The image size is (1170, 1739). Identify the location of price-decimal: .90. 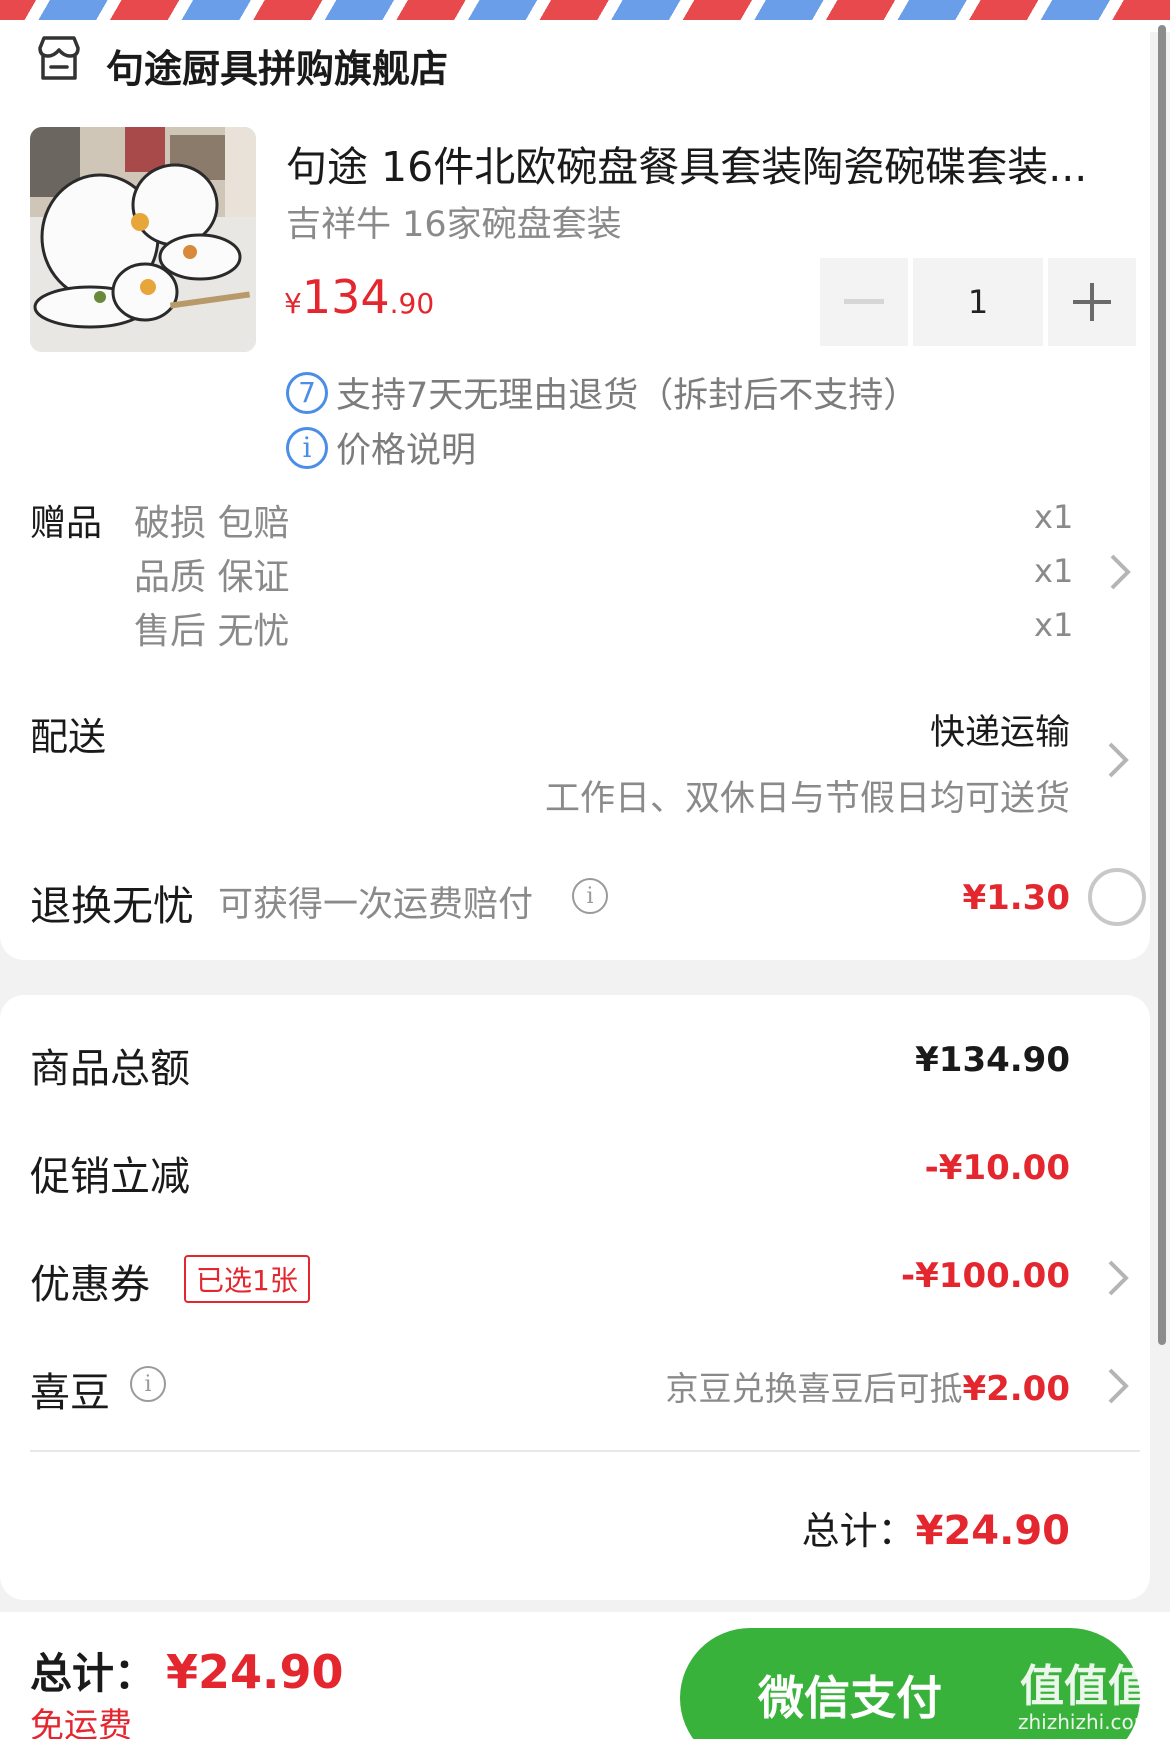
(412, 303).